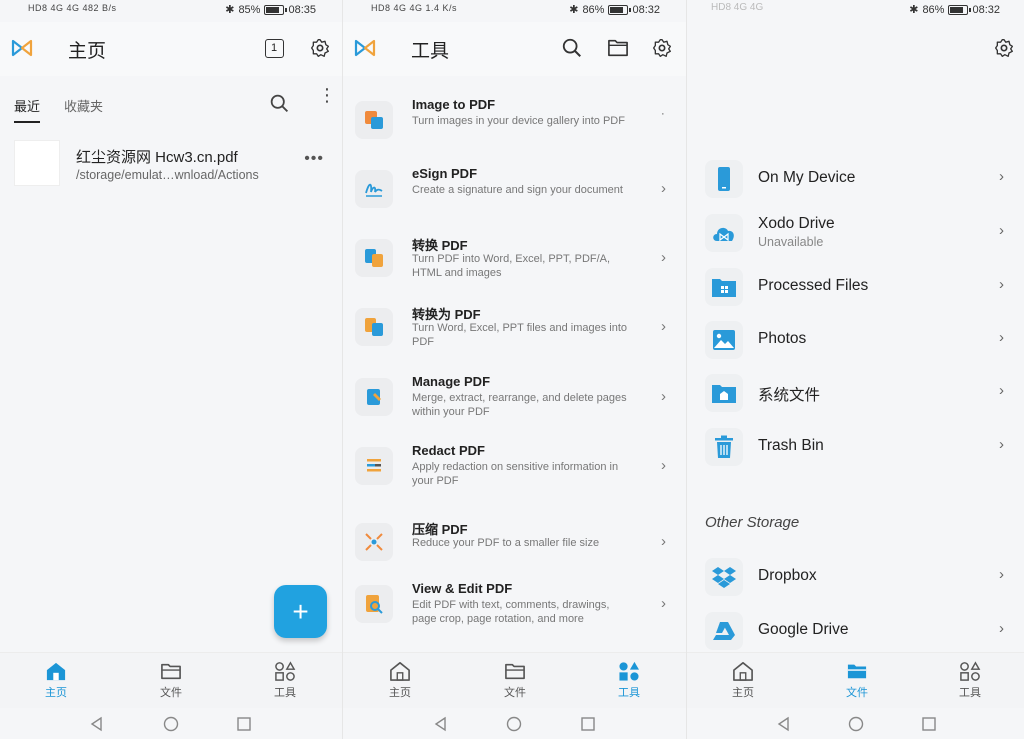 The width and height of the screenshot is (1024, 739). What do you see at coordinates (572, 48) in the screenshot?
I see `search-button` at bounding box center [572, 48].